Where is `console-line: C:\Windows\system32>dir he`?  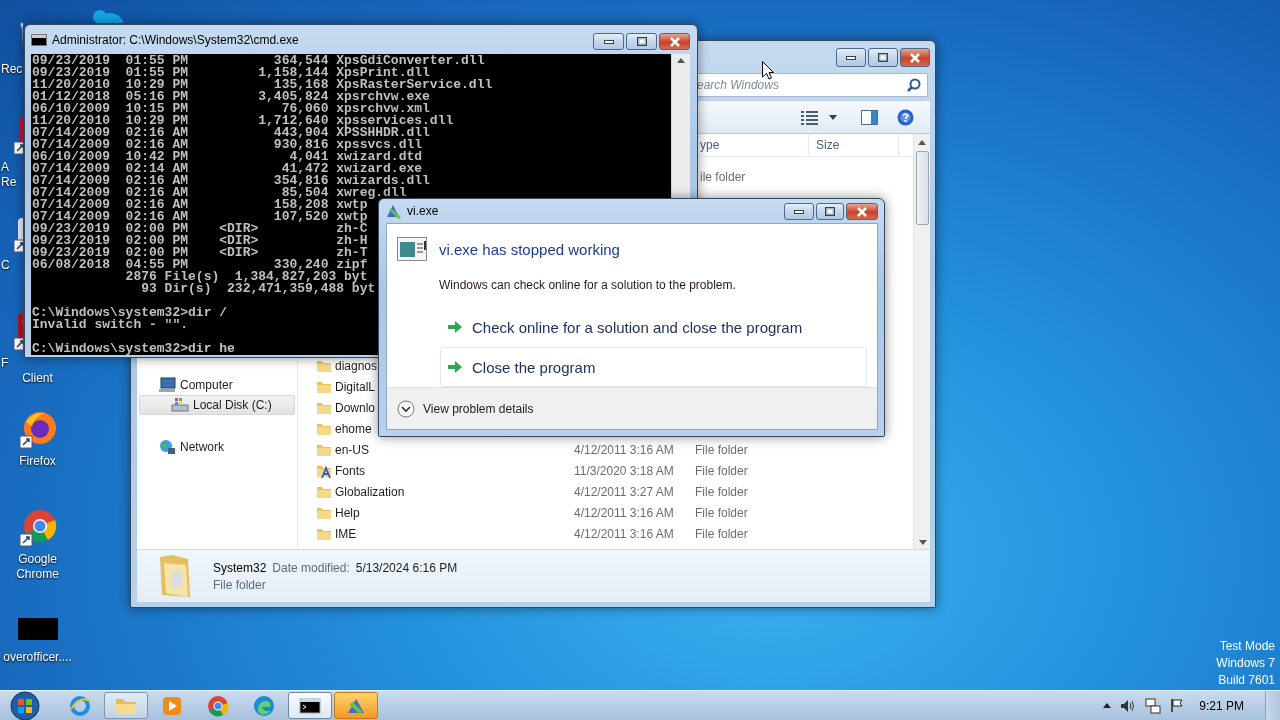
console-line: C:\Windows\system32>dir he is located at coordinates (133, 349).